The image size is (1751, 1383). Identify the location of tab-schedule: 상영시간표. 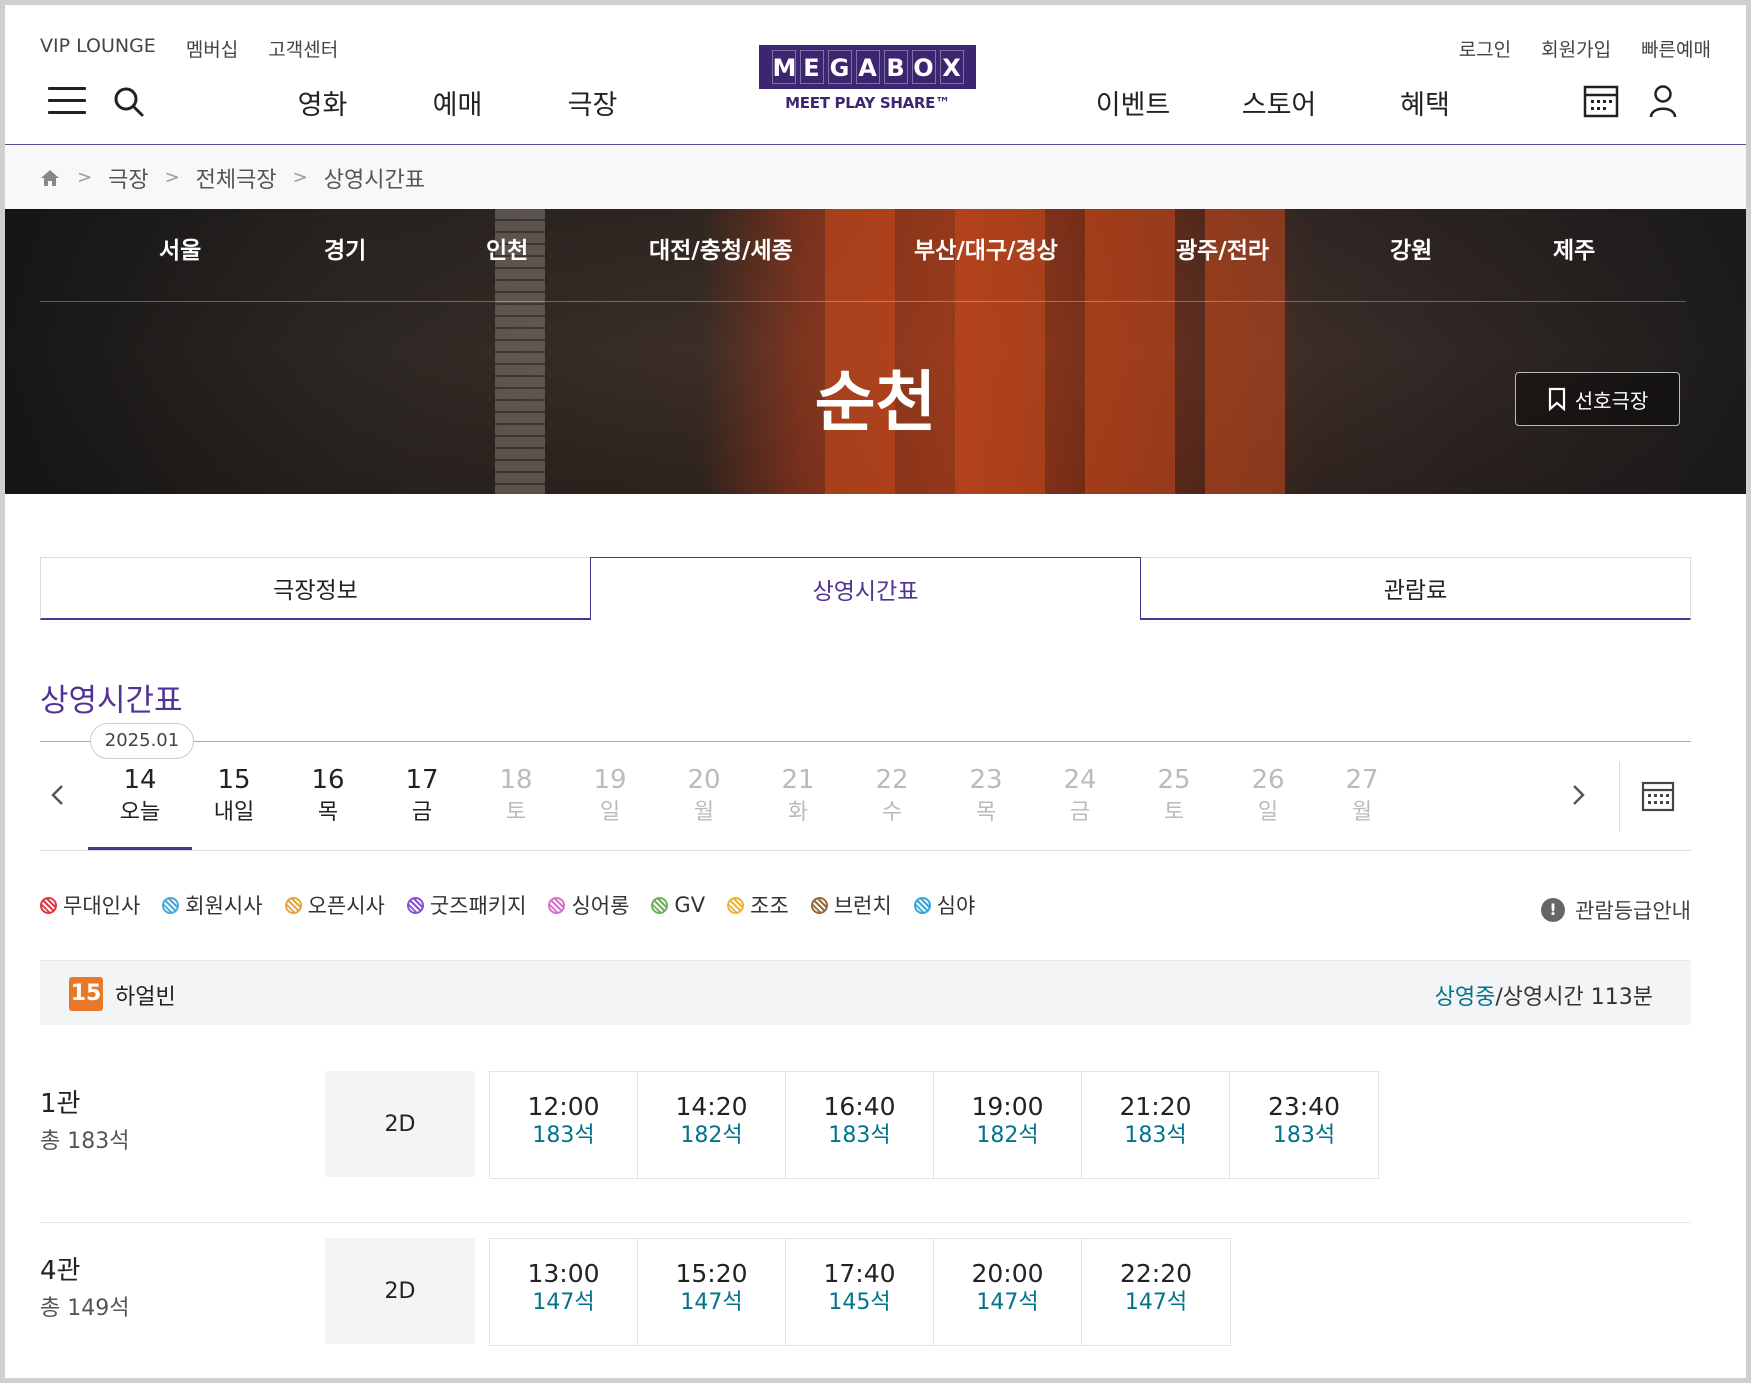
(865, 588).